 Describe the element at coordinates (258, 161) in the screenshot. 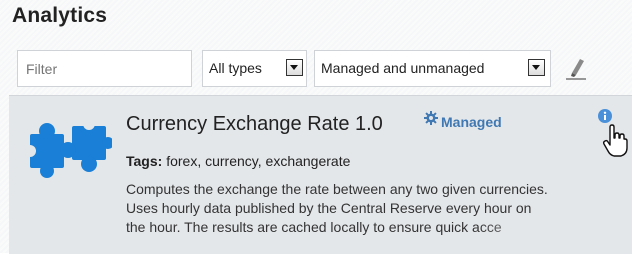

I see `tags-value: forex, currency, exchangerate` at that location.